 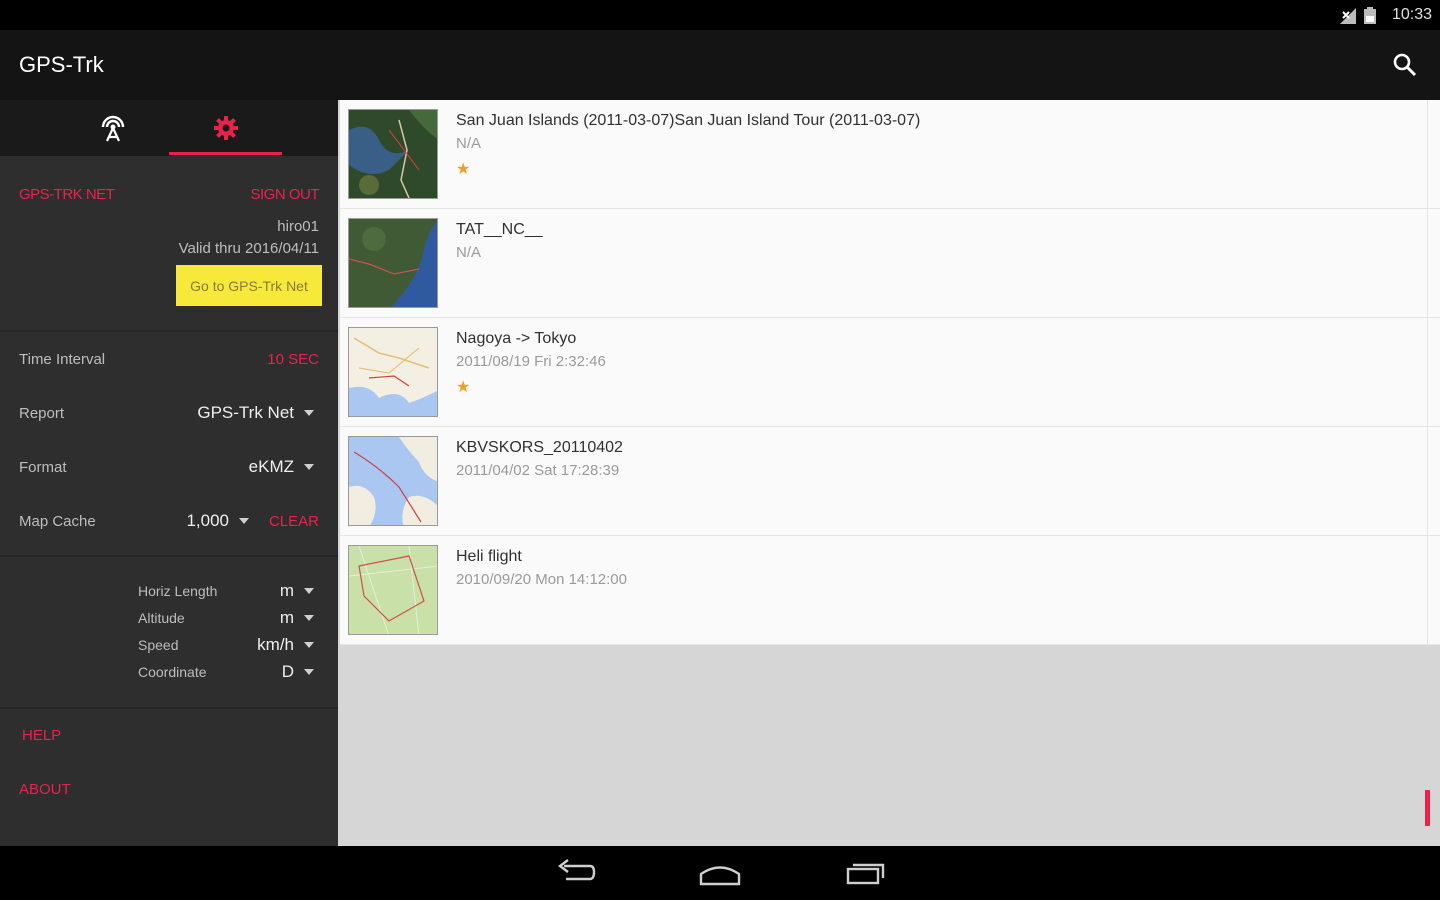 I want to click on goto-gps-trk-net-button: Go to GPS-Trk Net, so click(x=249, y=285).